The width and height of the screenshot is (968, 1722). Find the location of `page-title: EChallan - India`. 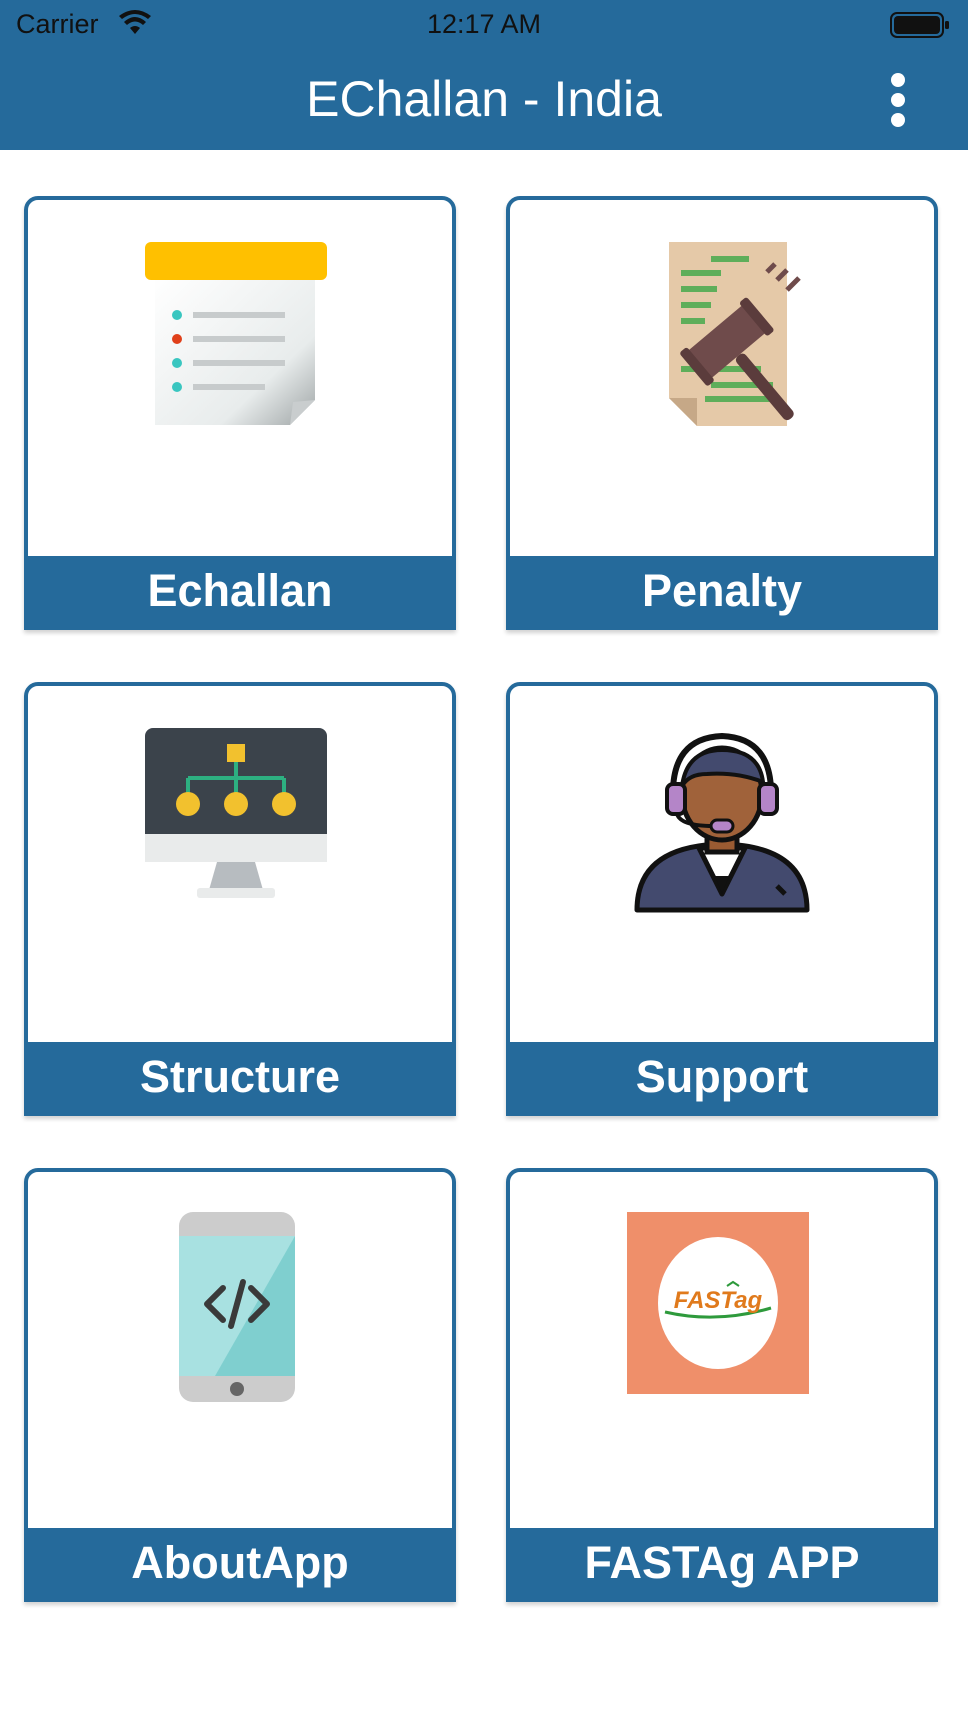

page-title: EChallan - India is located at coordinates (484, 99).